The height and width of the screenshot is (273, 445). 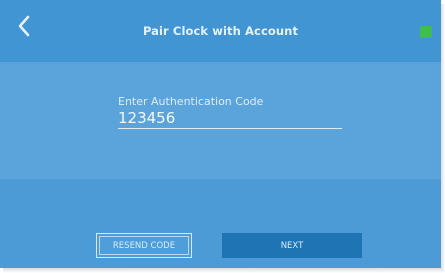 What do you see at coordinates (426, 32) in the screenshot?
I see `status-indicator-icon` at bounding box center [426, 32].